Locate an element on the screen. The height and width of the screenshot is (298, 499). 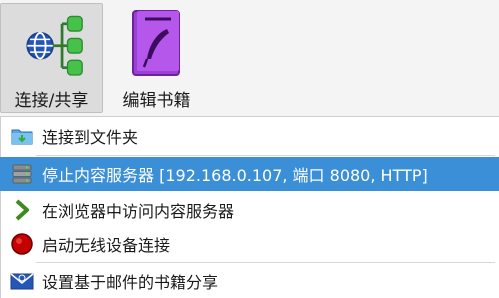
edit-book-label: 编辑书籍 is located at coordinates (156, 101).